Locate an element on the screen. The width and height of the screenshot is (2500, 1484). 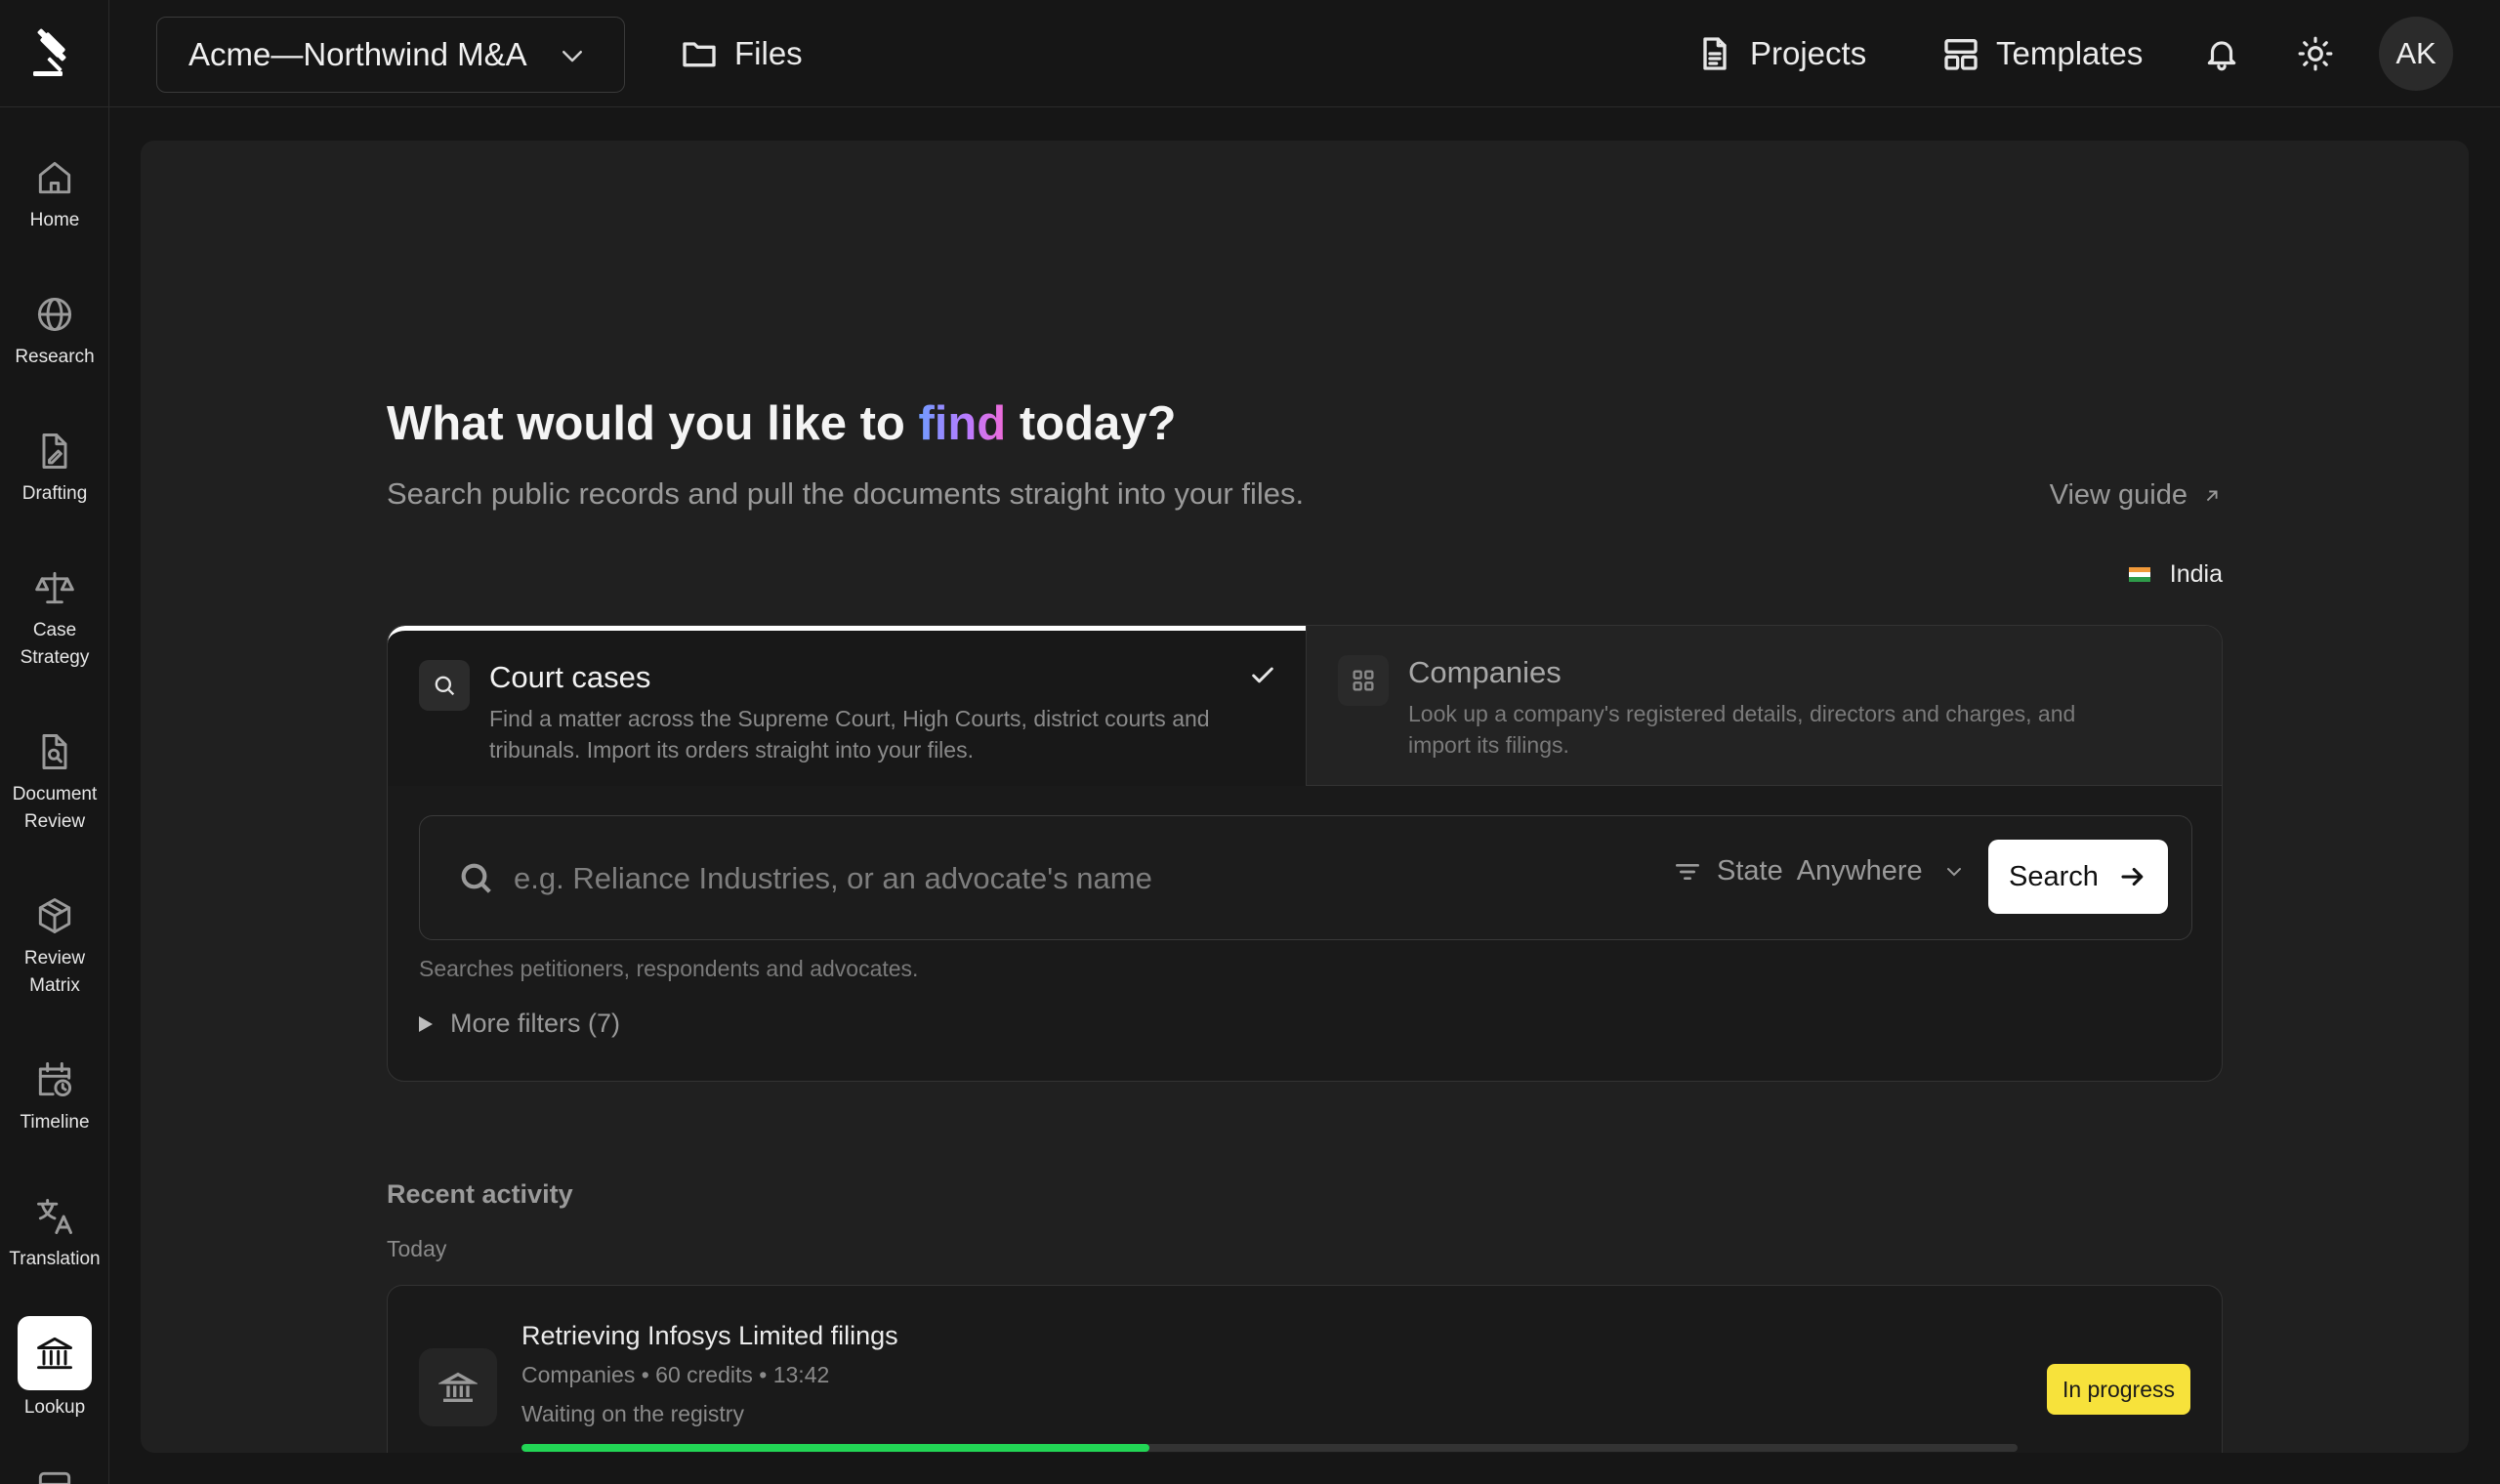
workspace-selector: Acme—Northwind M&A is located at coordinates (390, 55).